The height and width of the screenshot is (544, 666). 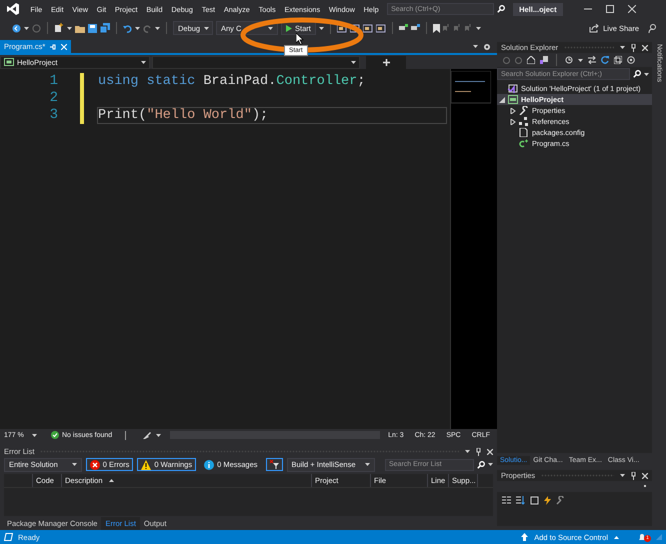 I want to click on warning-icon, so click(x=146, y=465).